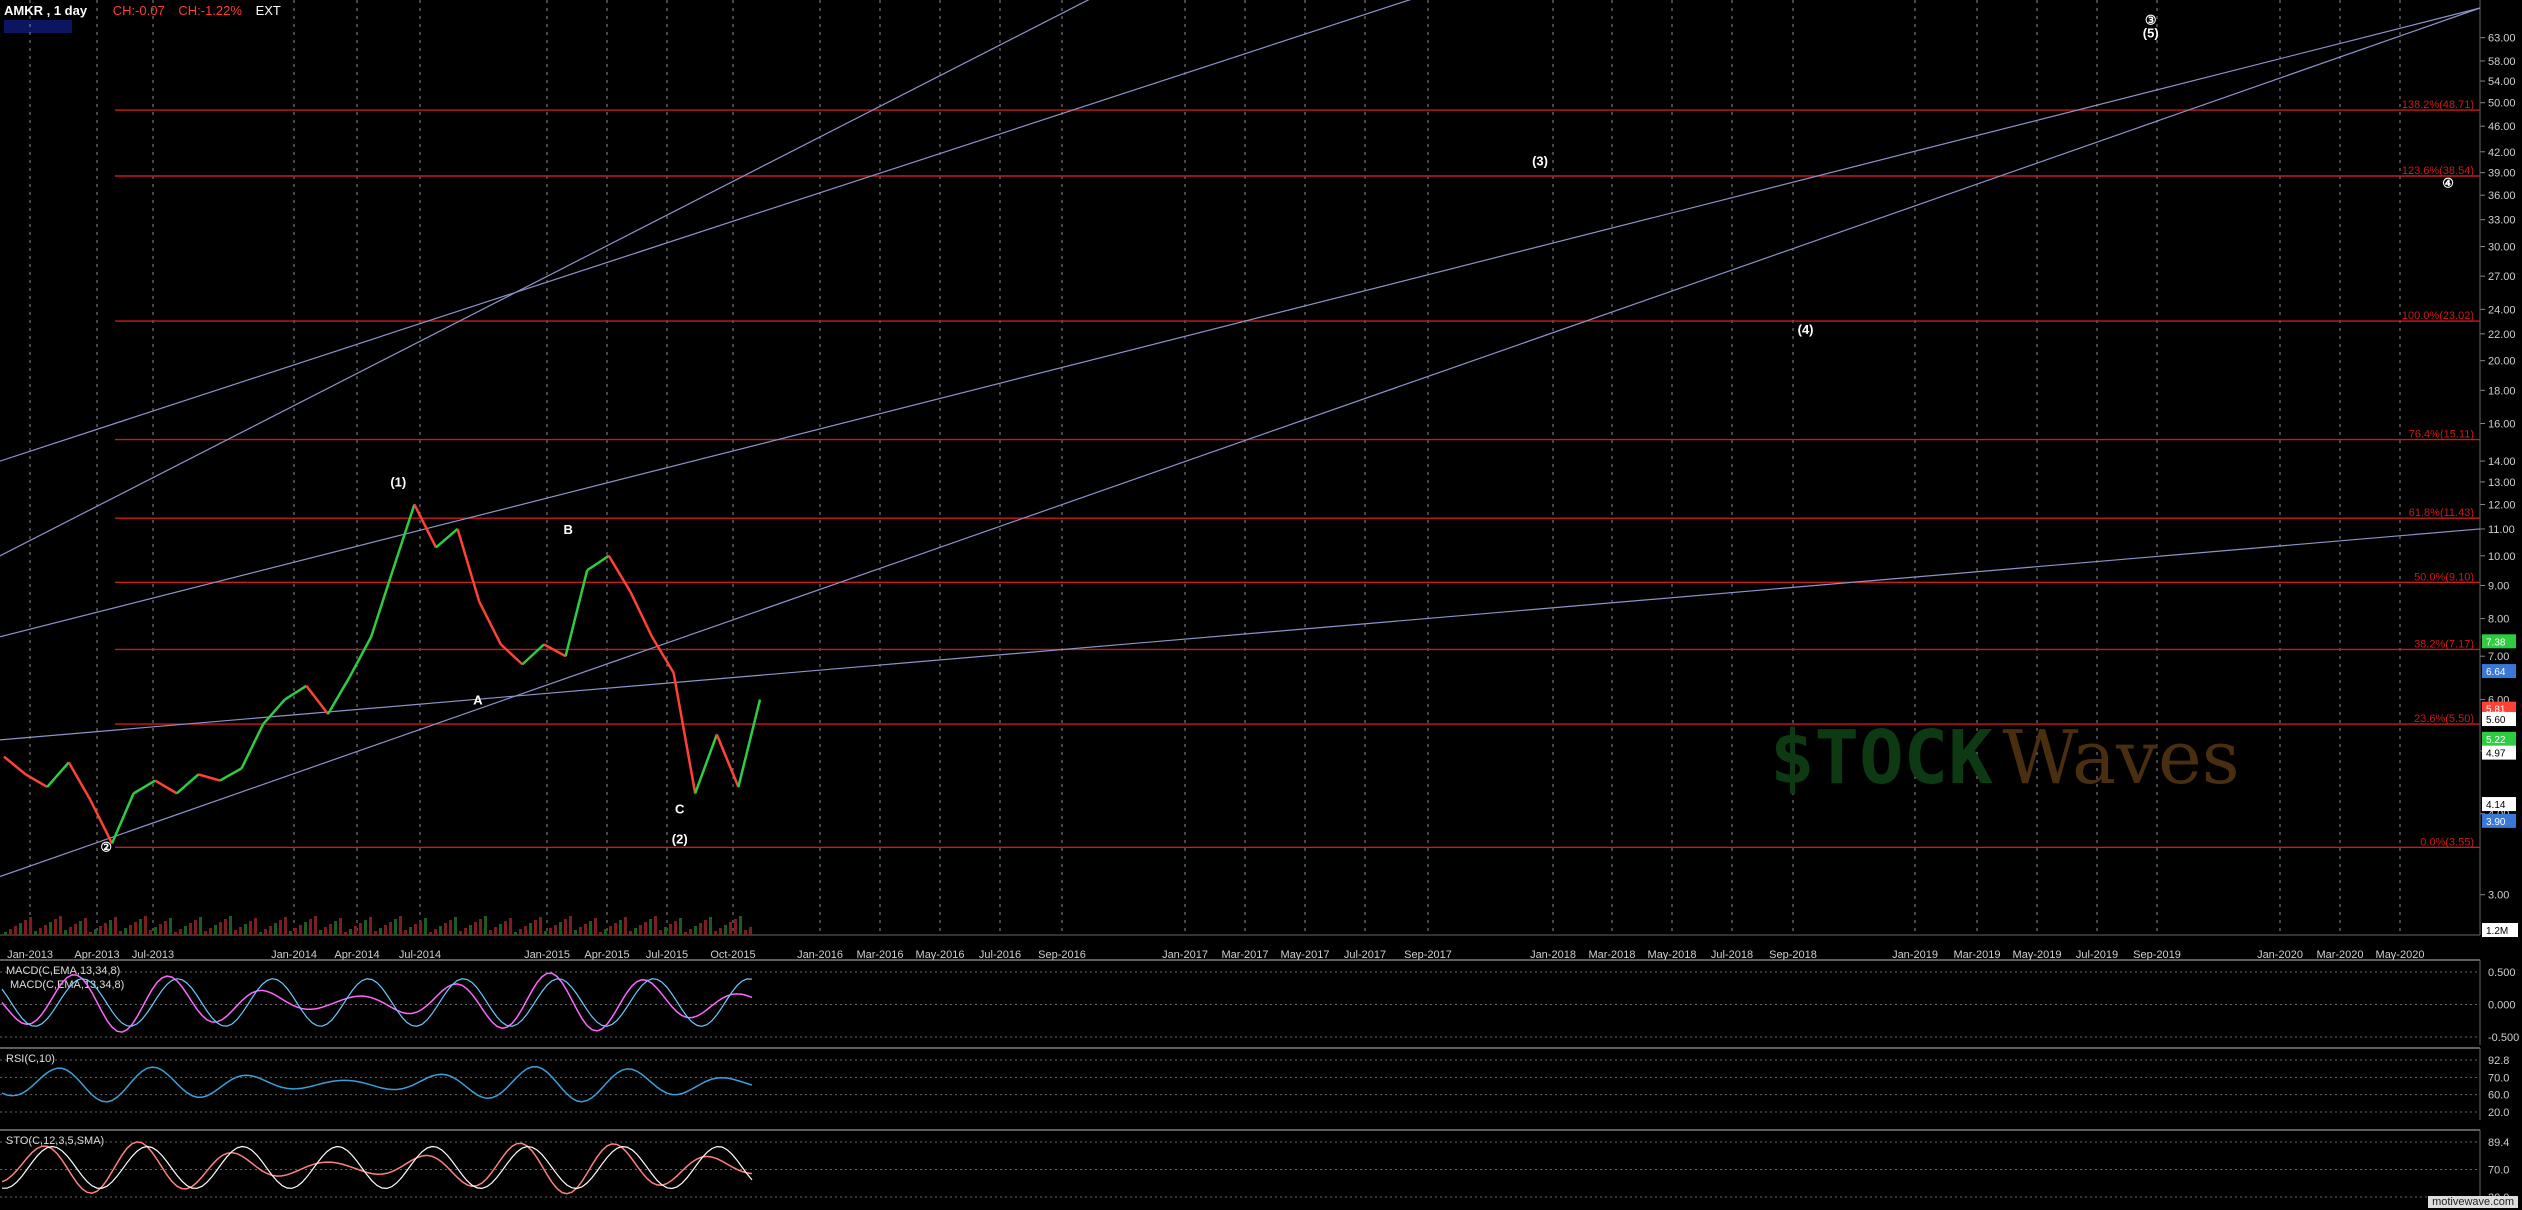 The width and height of the screenshot is (2522, 1210). What do you see at coordinates (667, 955) in the screenshot?
I see `x-tick-label: Jul-2015` at bounding box center [667, 955].